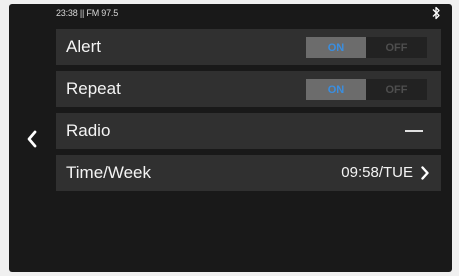  I want to click on alert-toggle: ON OFF, so click(366, 47).